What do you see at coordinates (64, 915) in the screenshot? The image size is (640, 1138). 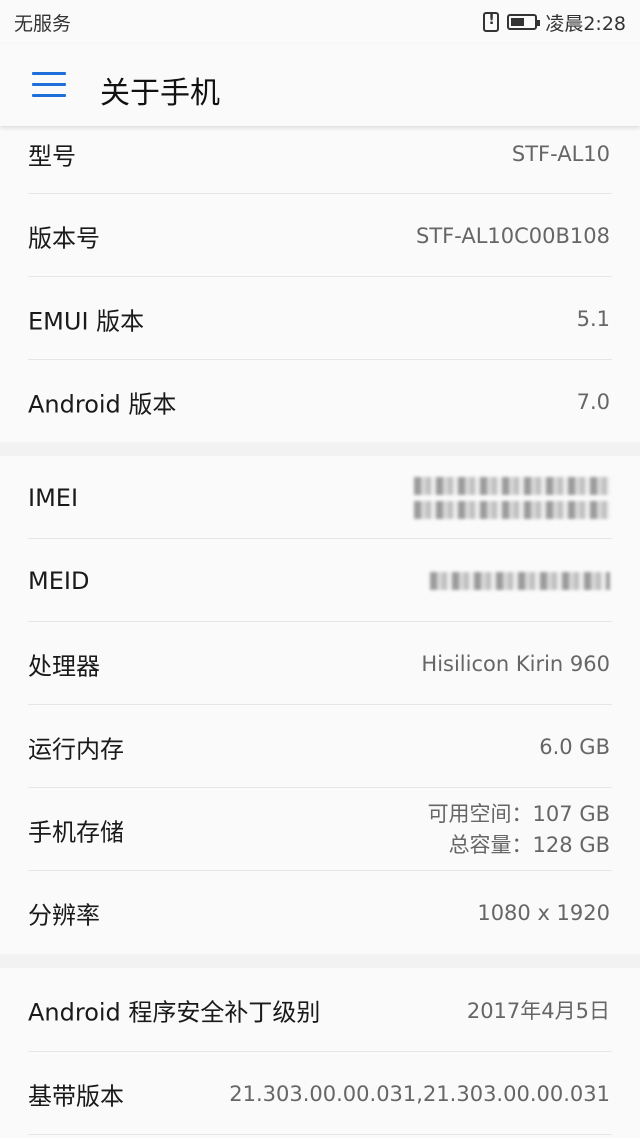 I see `resolution-label: 分辨率` at bounding box center [64, 915].